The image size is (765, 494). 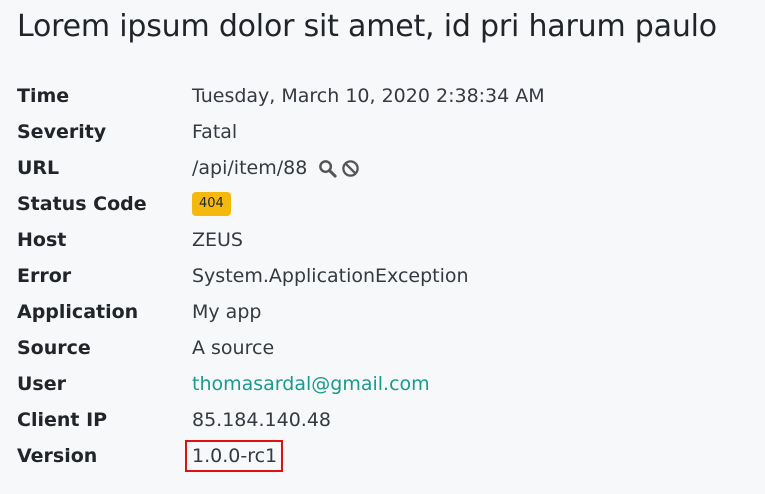 What do you see at coordinates (82, 204) in the screenshot?
I see `status-code-label: Status Code` at bounding box center [82, 204].